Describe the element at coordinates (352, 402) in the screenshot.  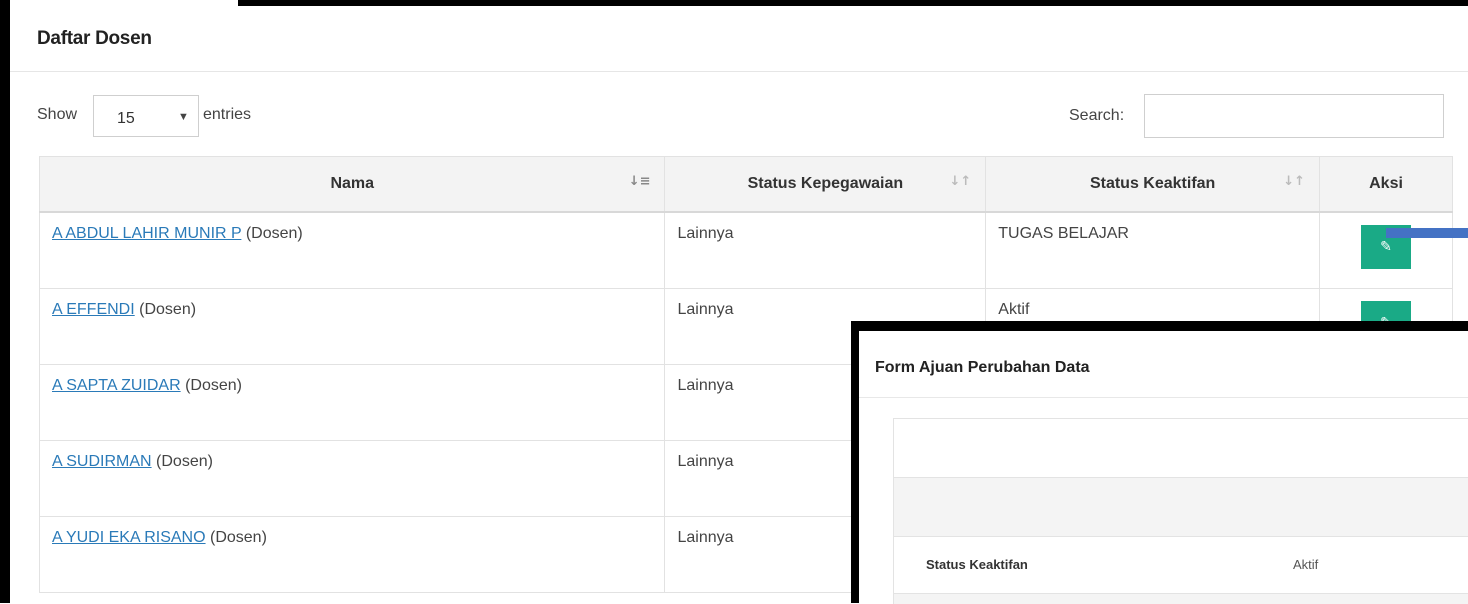
I see `cell-nama: A SAPTA ZUIDAR (Dosen)` at that location.